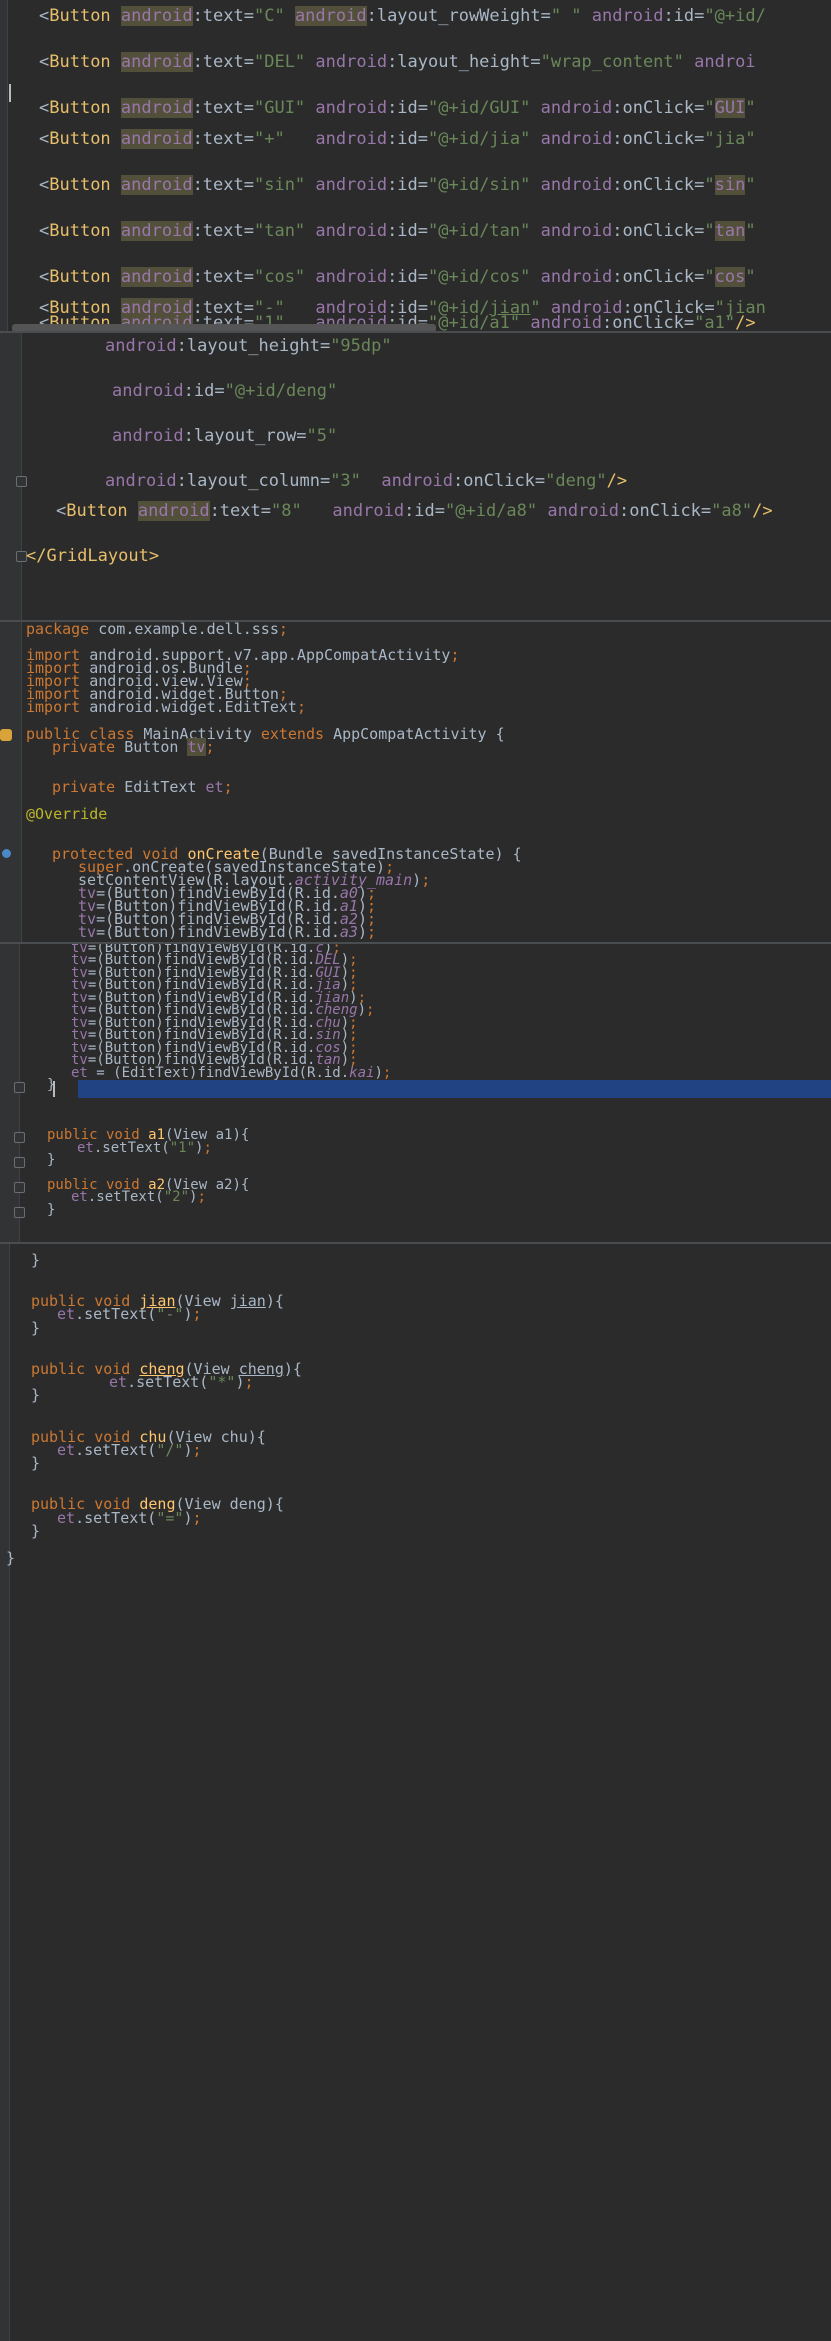  What do you see at coordinates (218, 932) in the screenshot?
I see `code-token: =(Button)findViewById(R.id.` at bounding box center [218, 932].